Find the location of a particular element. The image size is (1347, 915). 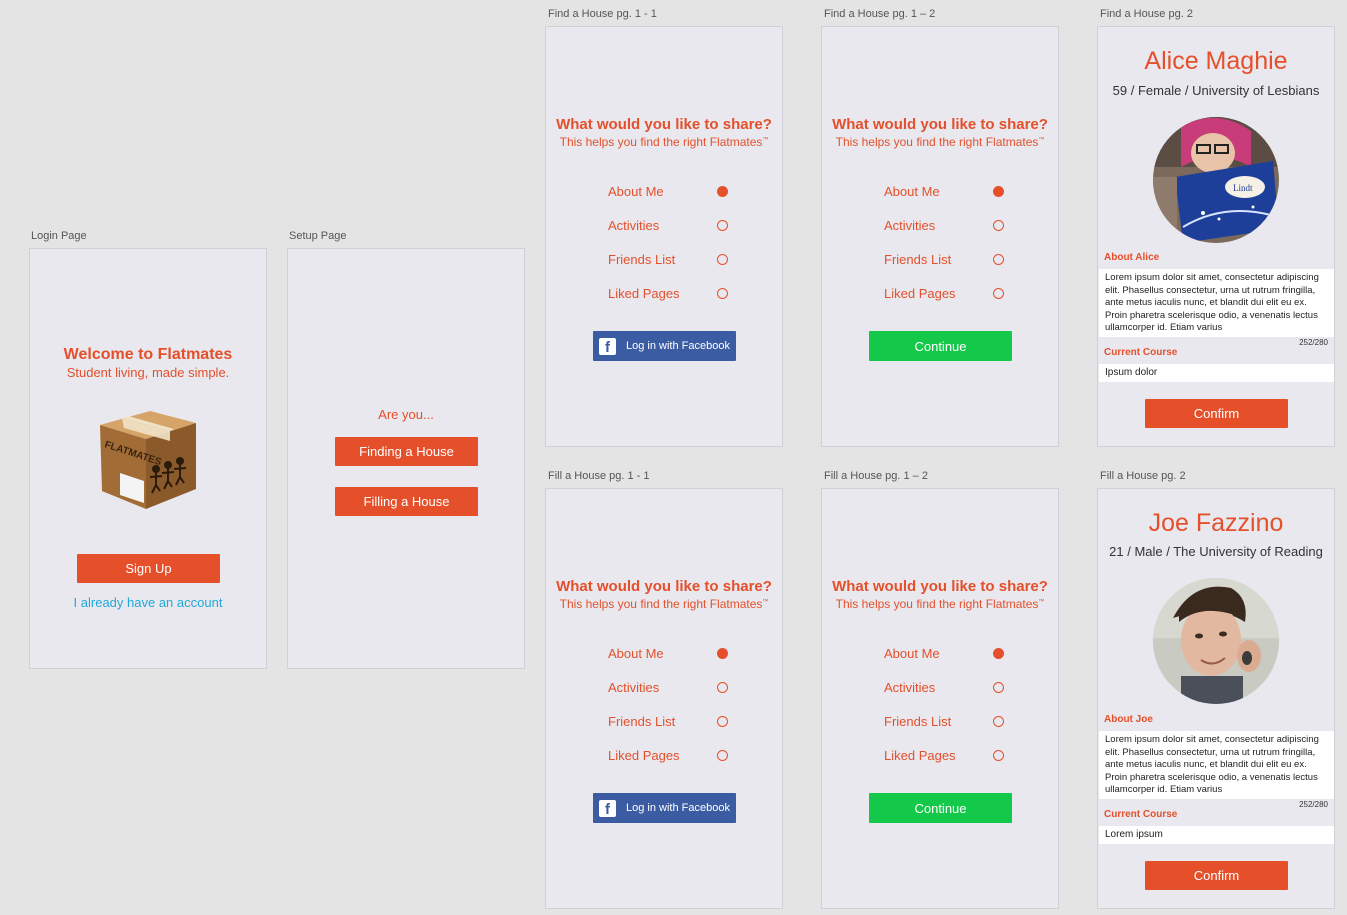

profile-avatar: Lindt is located at coordinates (1216, 180).